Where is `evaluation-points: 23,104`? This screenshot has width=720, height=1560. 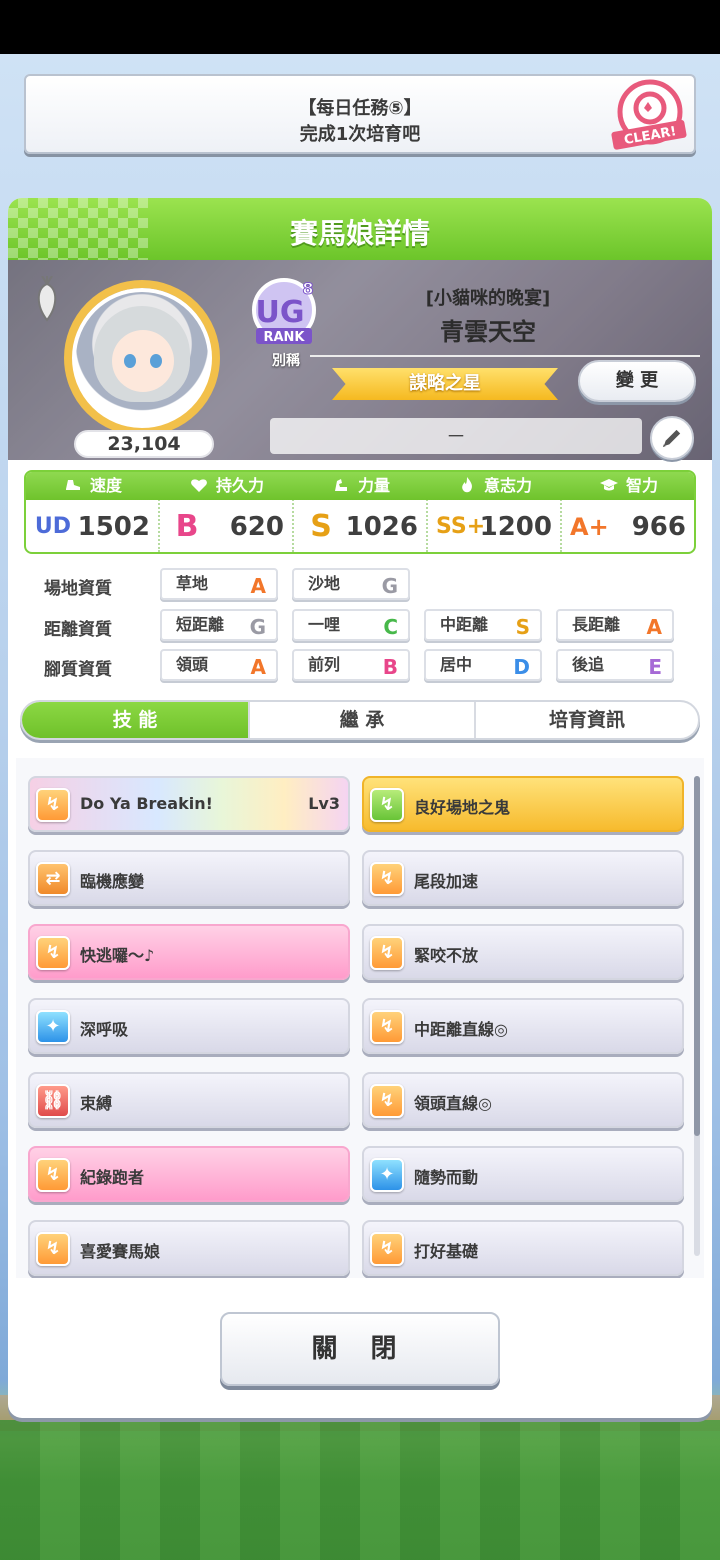 evaluation-points: 23,104 is located at coordinates (144, 444).